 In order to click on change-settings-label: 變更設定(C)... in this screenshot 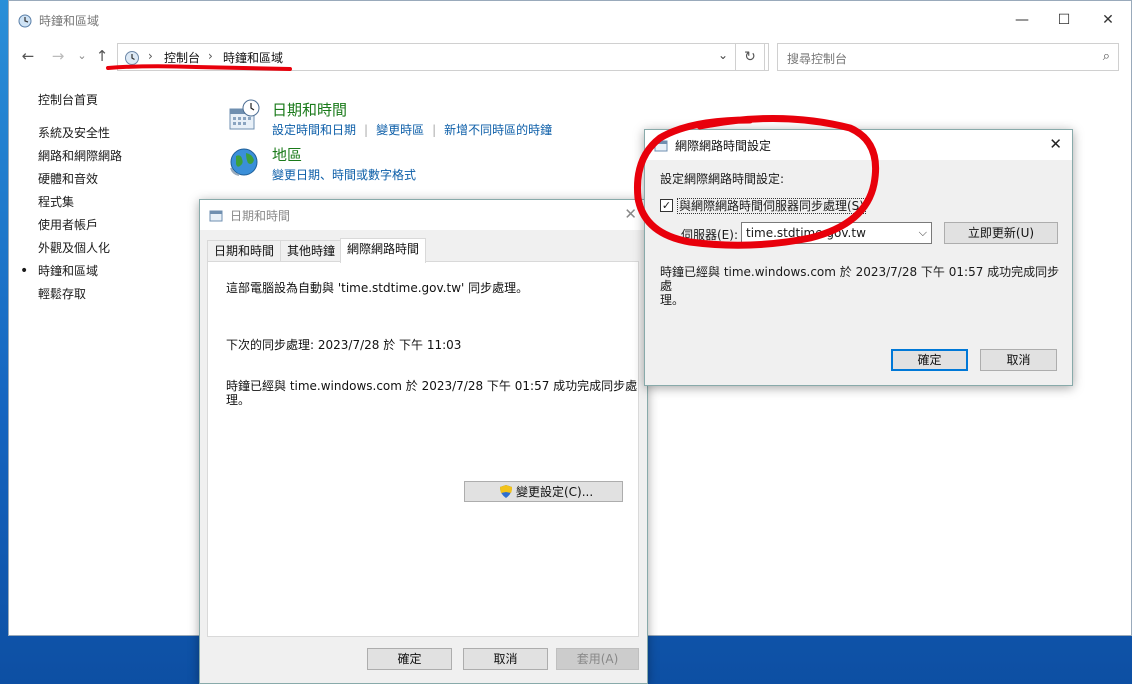, I will do `click(555, 492)`.